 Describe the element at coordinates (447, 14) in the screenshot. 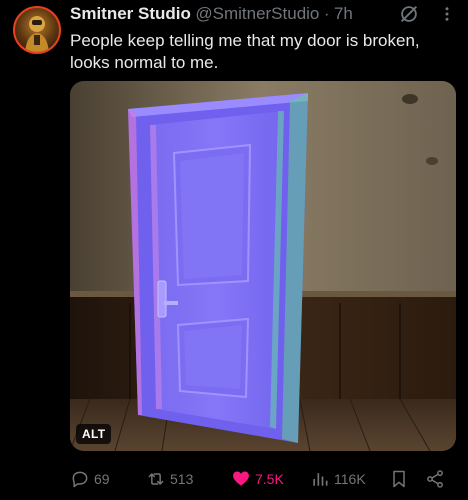

I see `more-icon` at that location.